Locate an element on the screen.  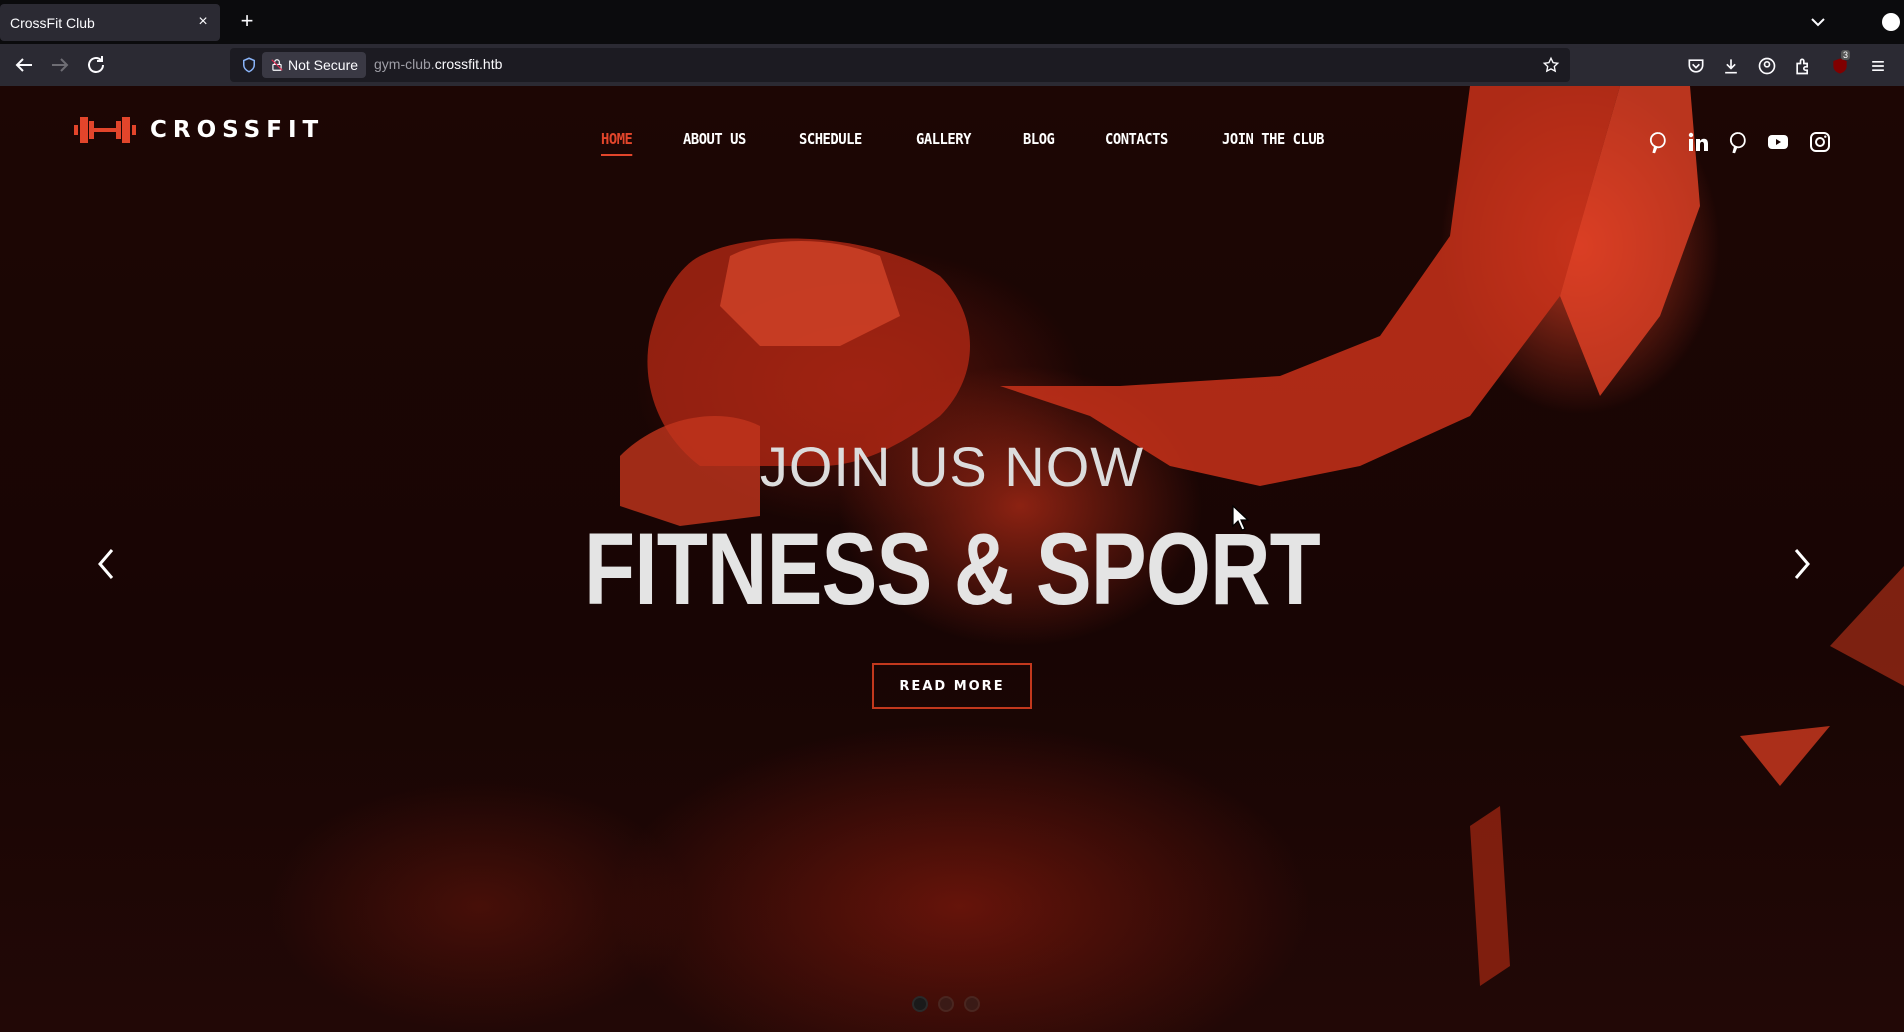
shield-icon is located at coordinates (249, 65).